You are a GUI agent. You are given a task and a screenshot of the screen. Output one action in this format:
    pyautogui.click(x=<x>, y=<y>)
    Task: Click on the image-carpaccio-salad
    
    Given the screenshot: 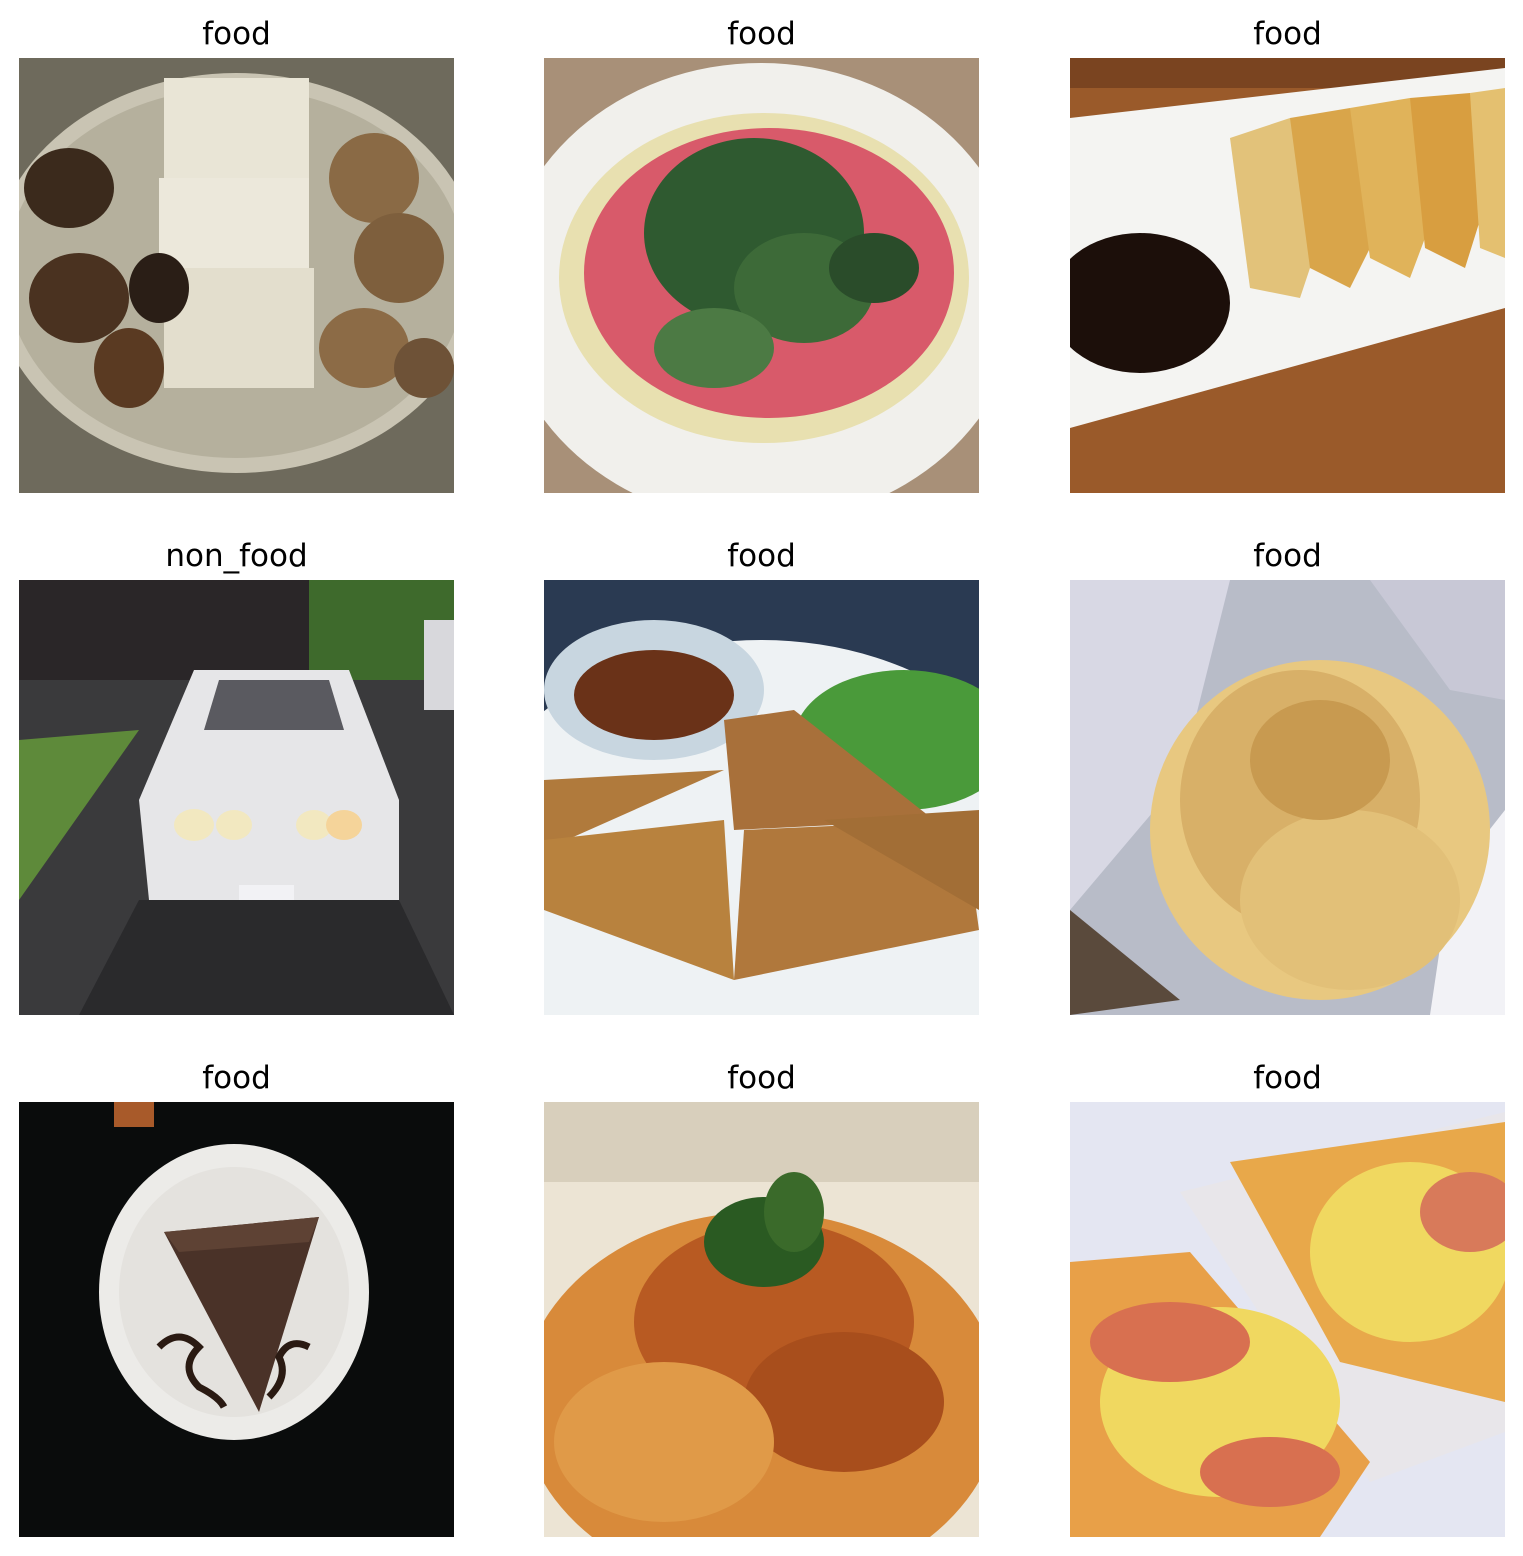 What is the action you would take?
    pyautogui.click(x=761, y=275)
    